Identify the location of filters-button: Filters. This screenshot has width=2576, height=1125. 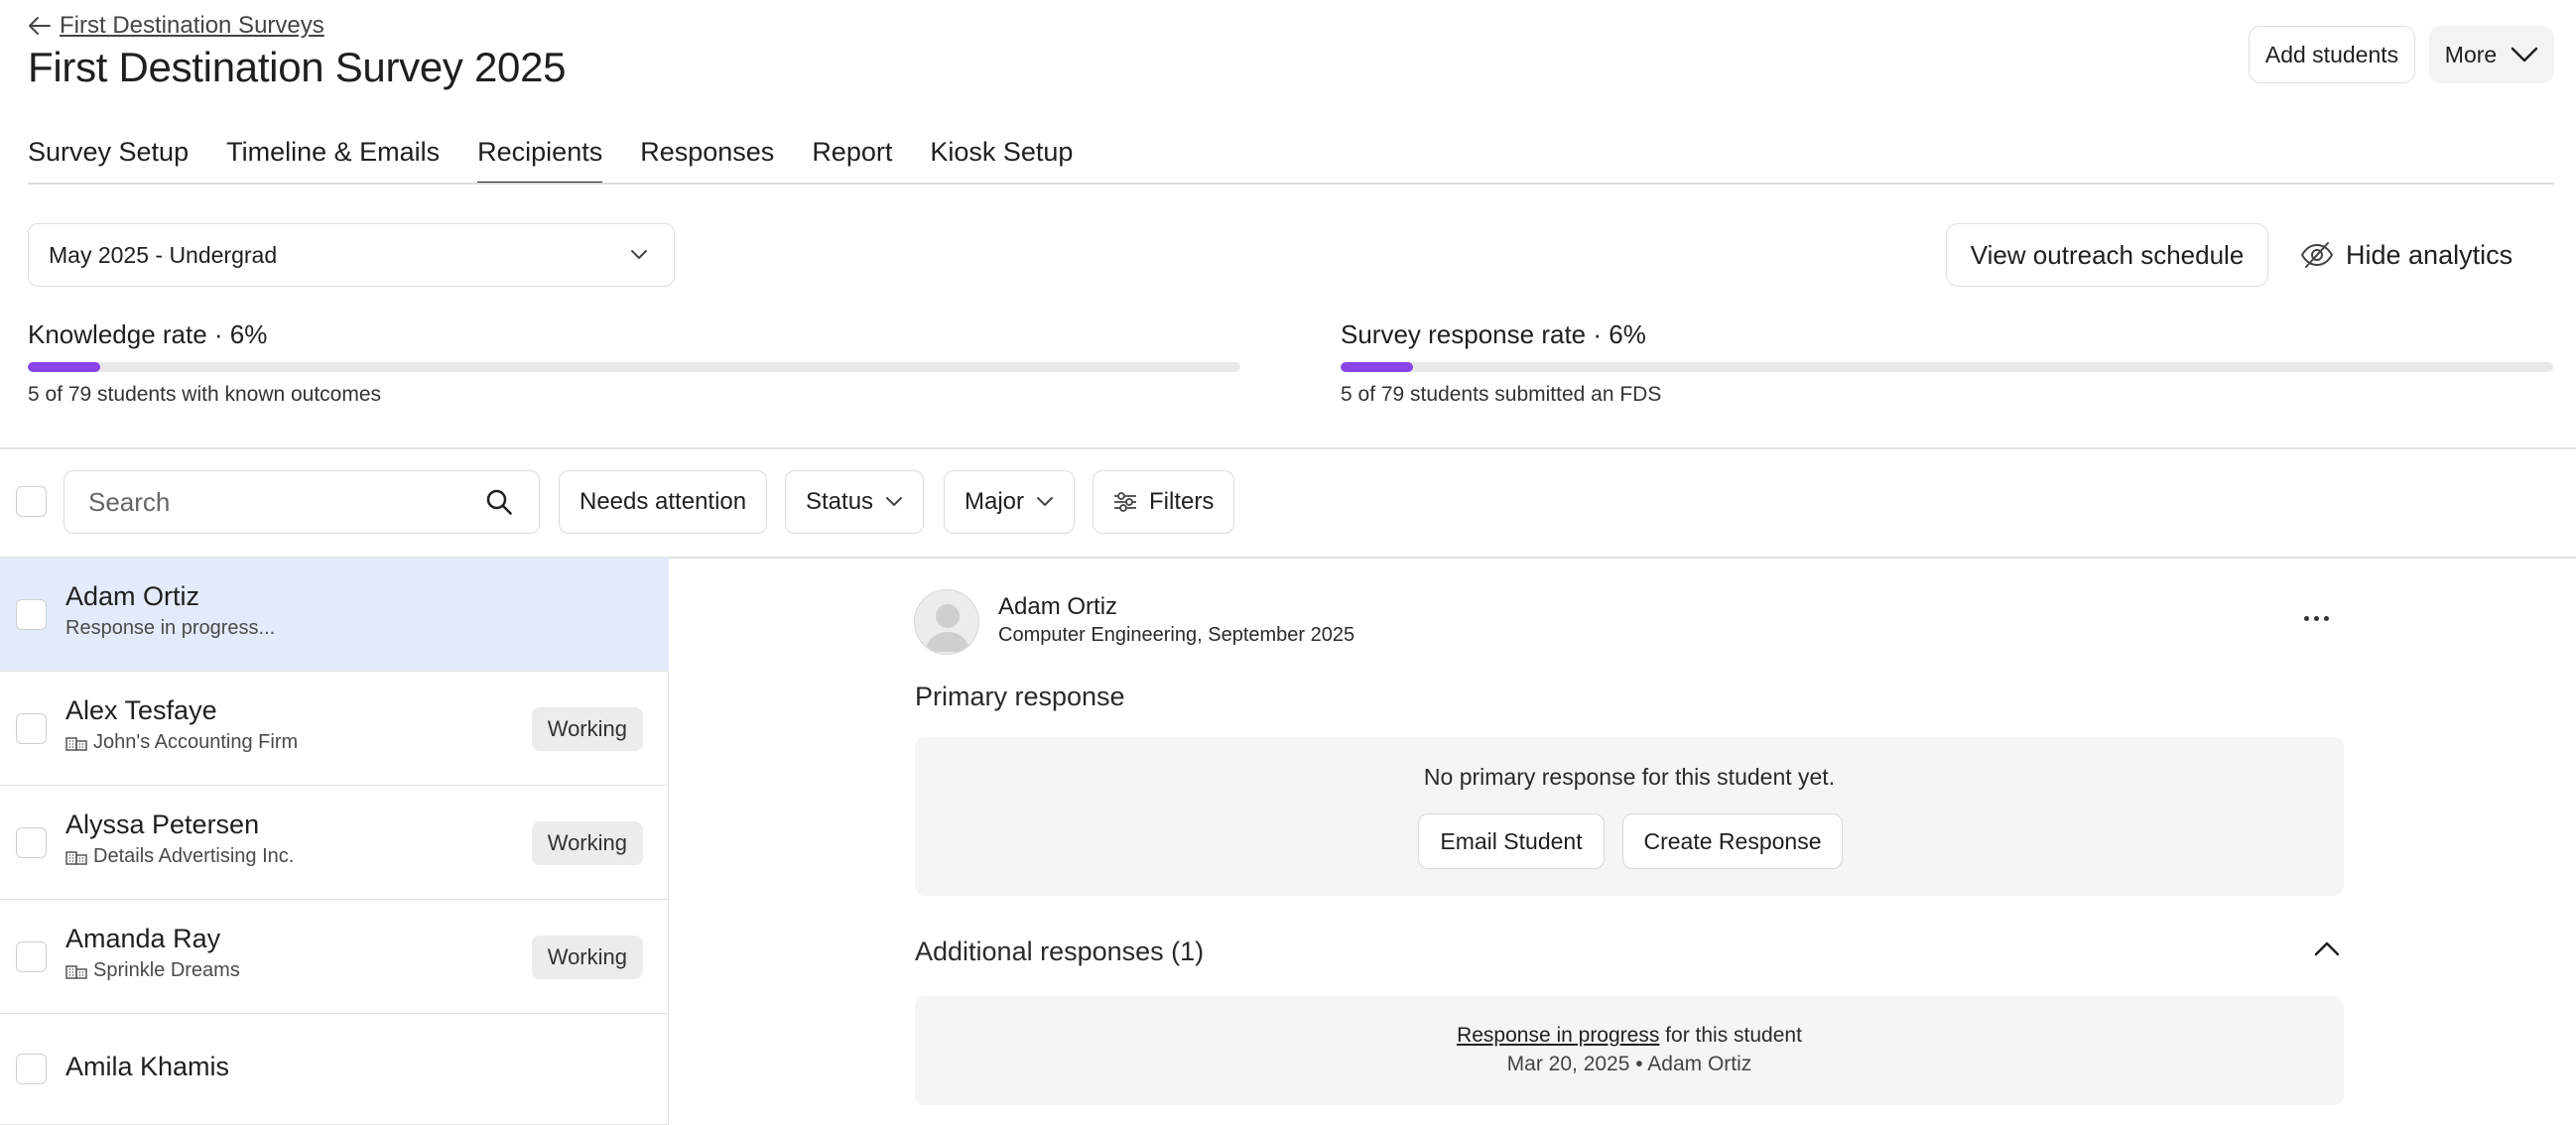
(1164, 502).